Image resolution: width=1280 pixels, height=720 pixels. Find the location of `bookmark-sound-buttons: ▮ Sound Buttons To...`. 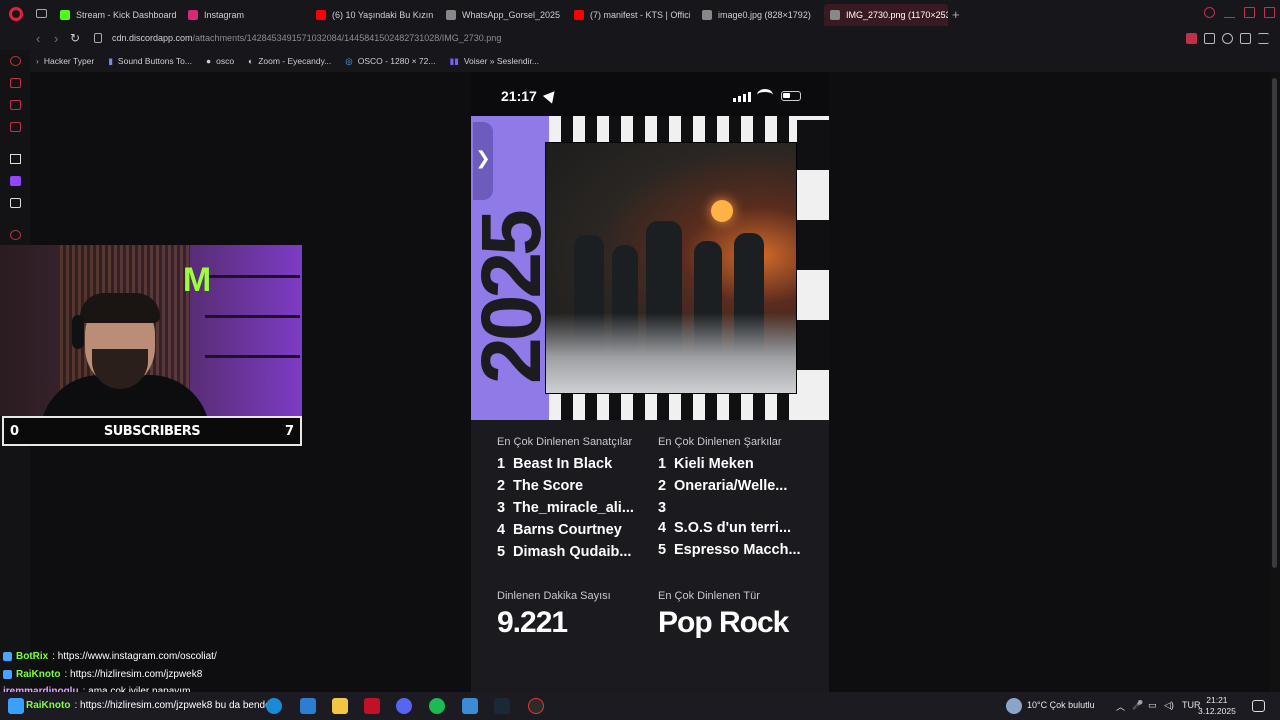

bookmark-sound-buttons: ▮ Sound Buttons To... is located at coordinates (150, 61).